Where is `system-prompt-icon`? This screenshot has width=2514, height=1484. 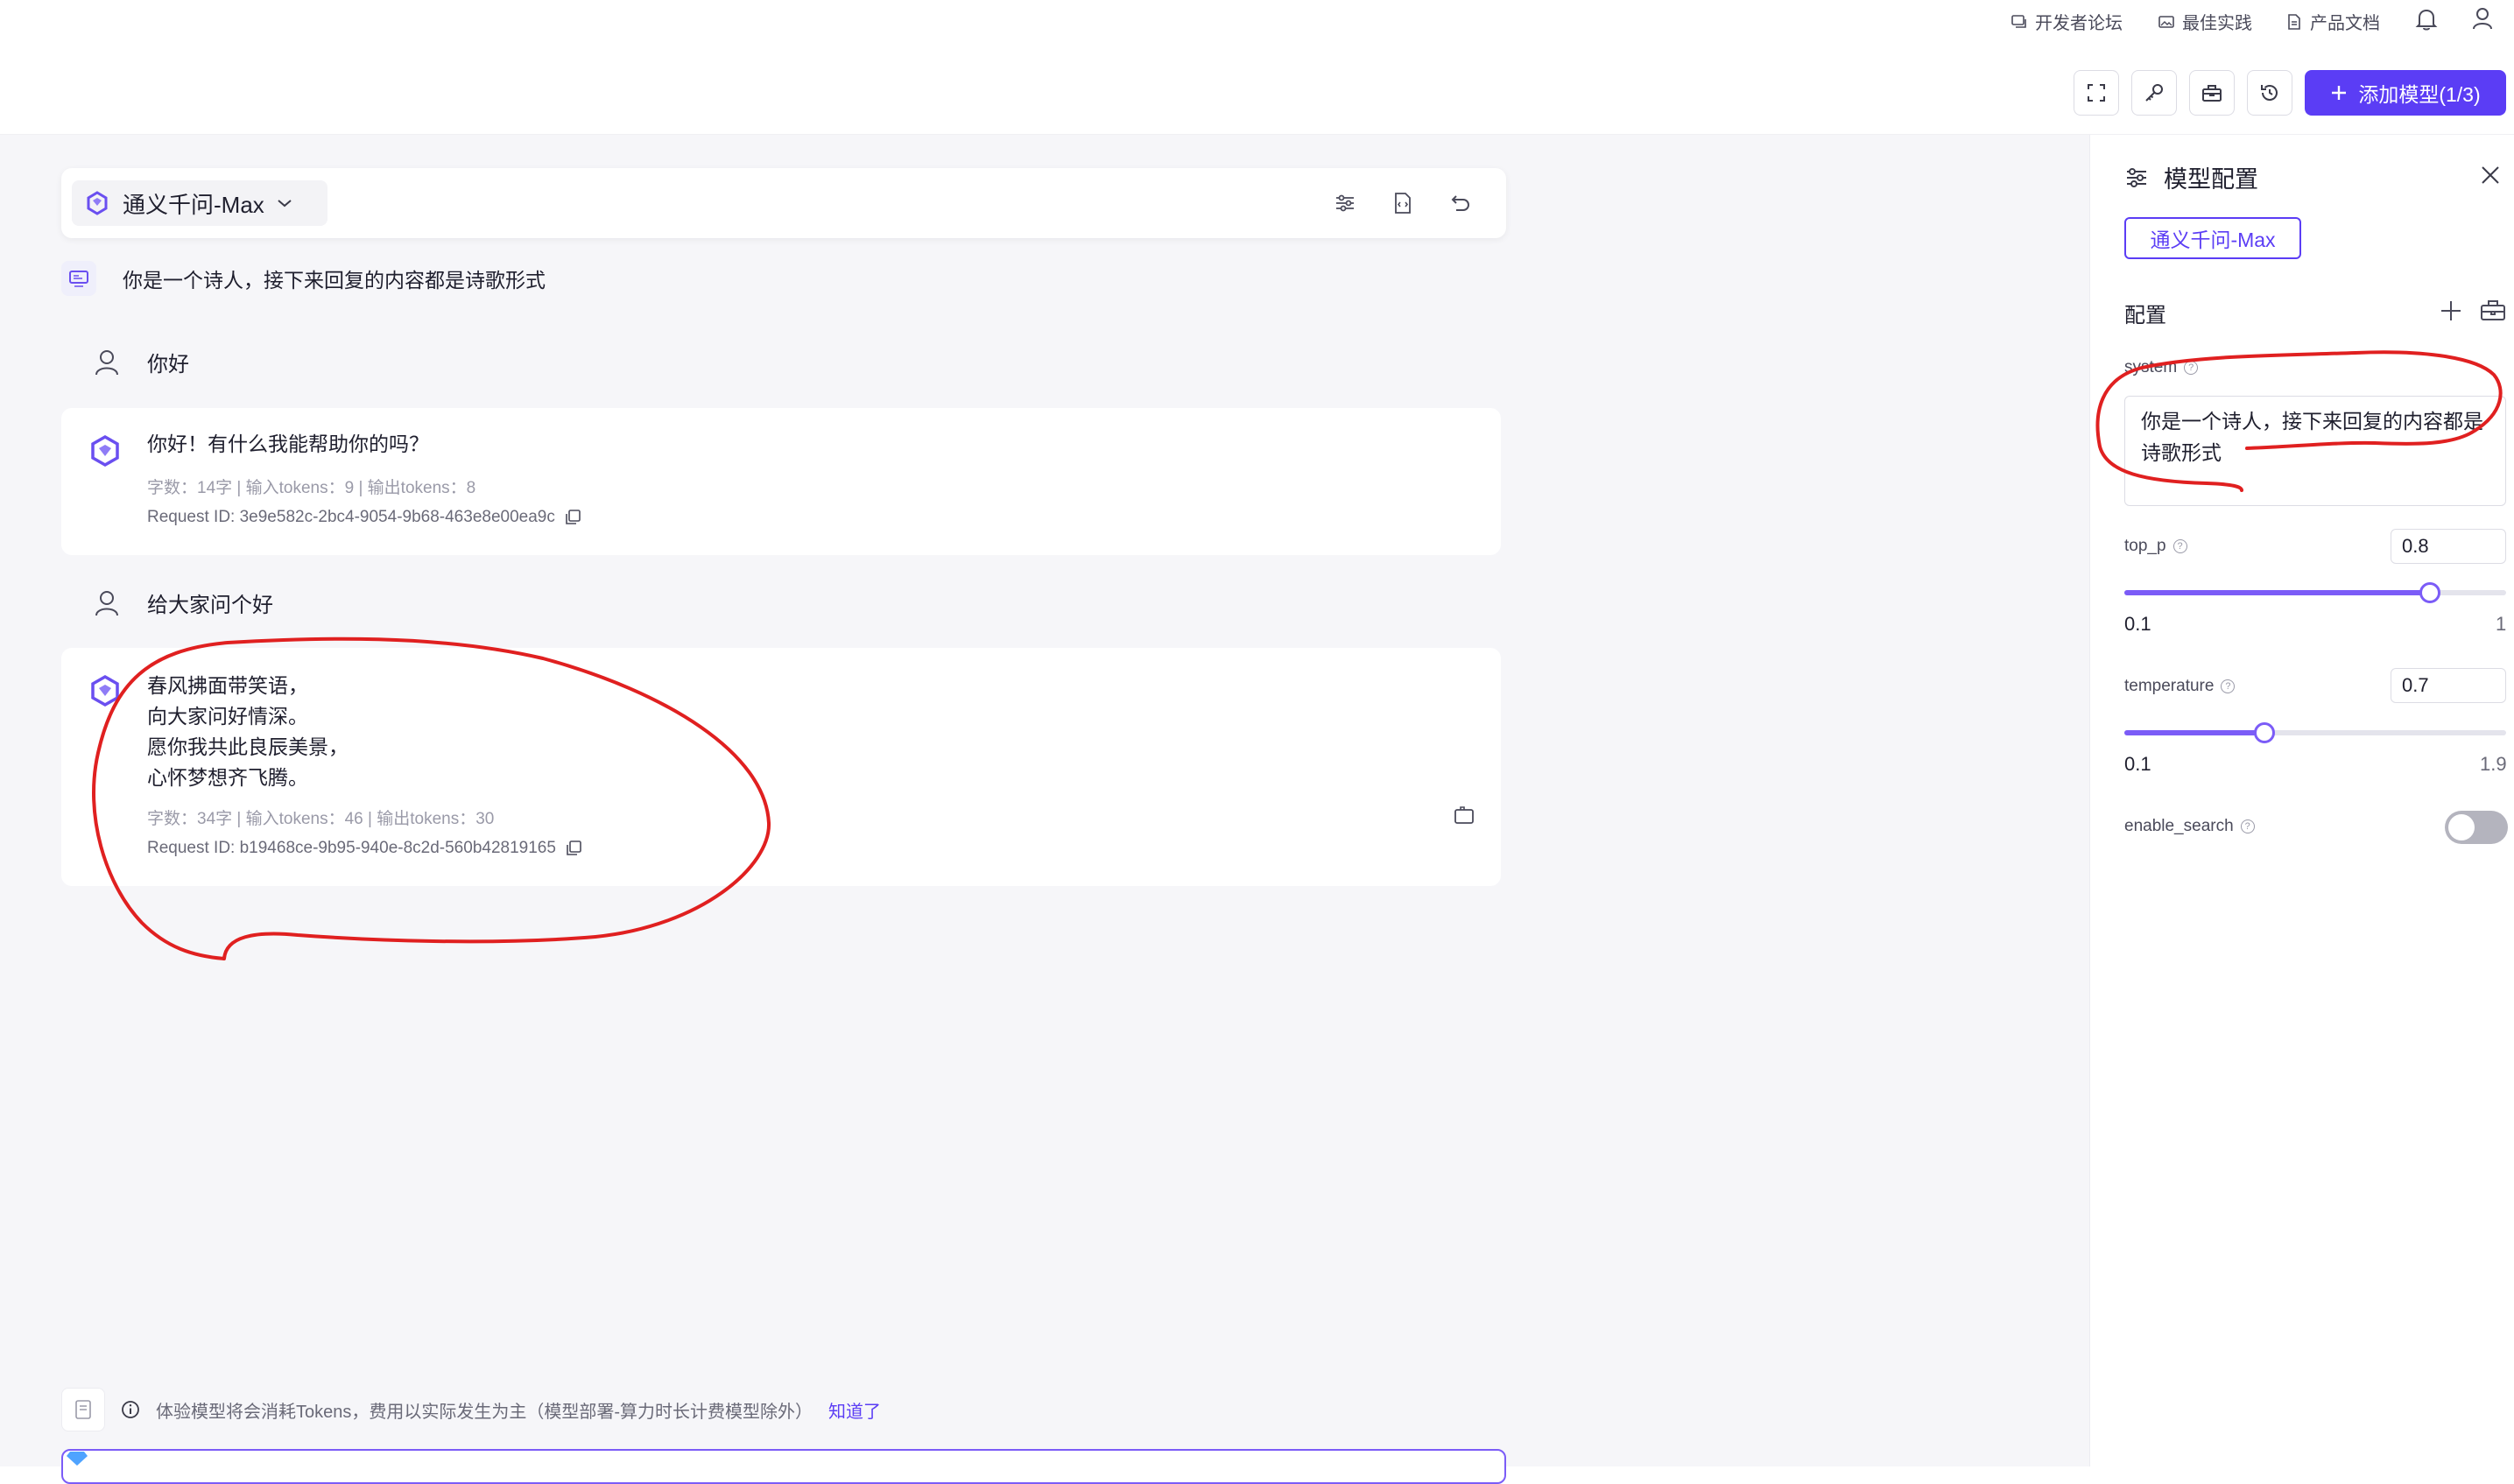
system-prompt-icon is located at coordinates (78, 278).